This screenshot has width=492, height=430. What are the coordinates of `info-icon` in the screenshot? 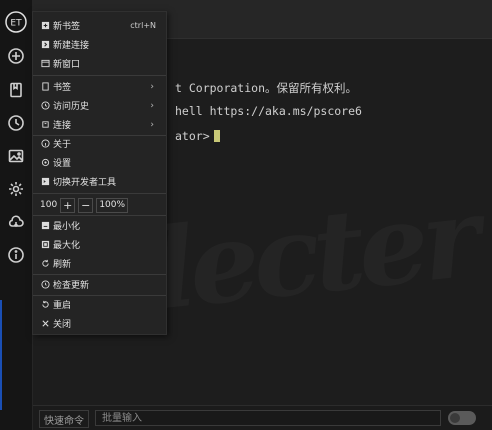 It's located at (16, 255).